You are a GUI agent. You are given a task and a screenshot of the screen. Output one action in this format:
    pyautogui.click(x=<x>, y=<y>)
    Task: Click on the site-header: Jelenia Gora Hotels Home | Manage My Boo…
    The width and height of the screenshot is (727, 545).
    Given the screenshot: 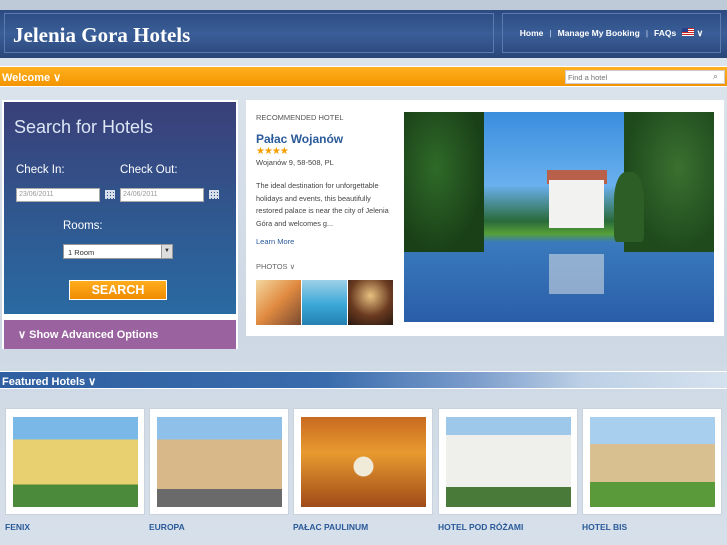 What is the action you would take?
    pyautogui.click(x=363, y=29)
    